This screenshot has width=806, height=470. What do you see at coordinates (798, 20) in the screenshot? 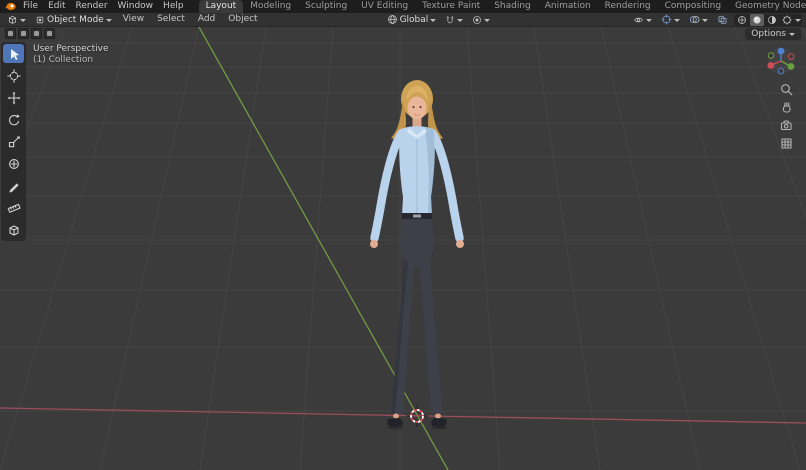
I see `shading-caret-icon` at bounding box center [798, 20].